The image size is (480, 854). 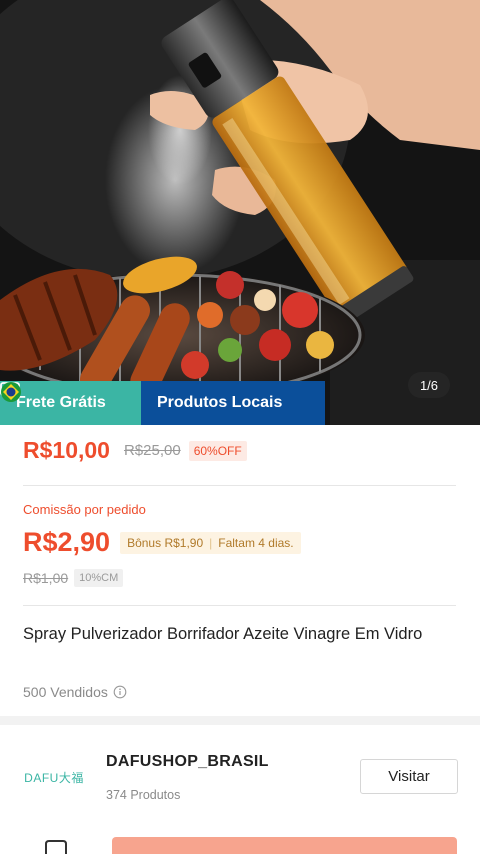 I want to click on commission-rate-row: R$1,00 10%CM, so click(x=73, y=578).